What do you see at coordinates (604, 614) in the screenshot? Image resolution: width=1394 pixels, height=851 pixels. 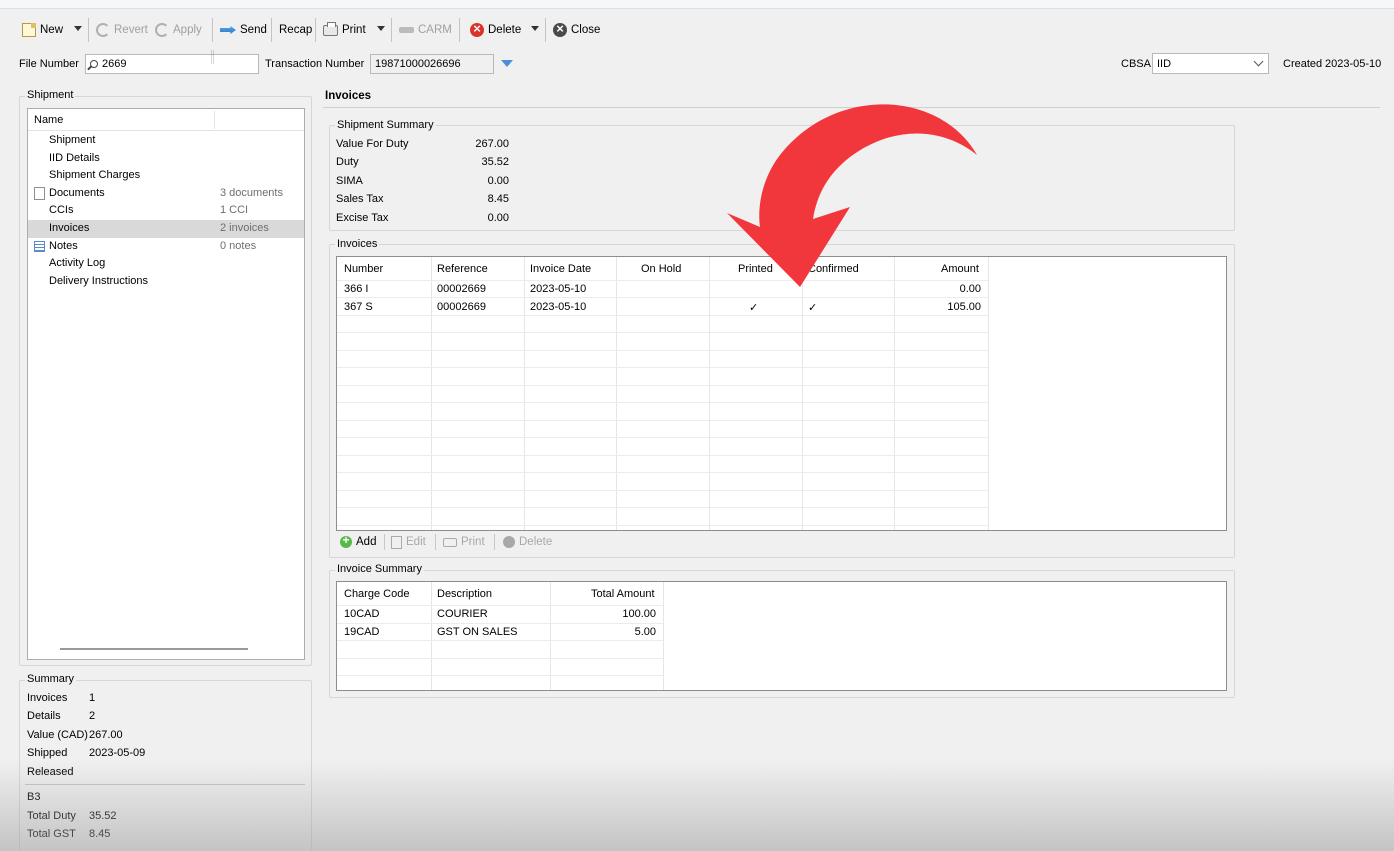 I see `total-amount-cell: 100.00` at bounding box center [604, 614].